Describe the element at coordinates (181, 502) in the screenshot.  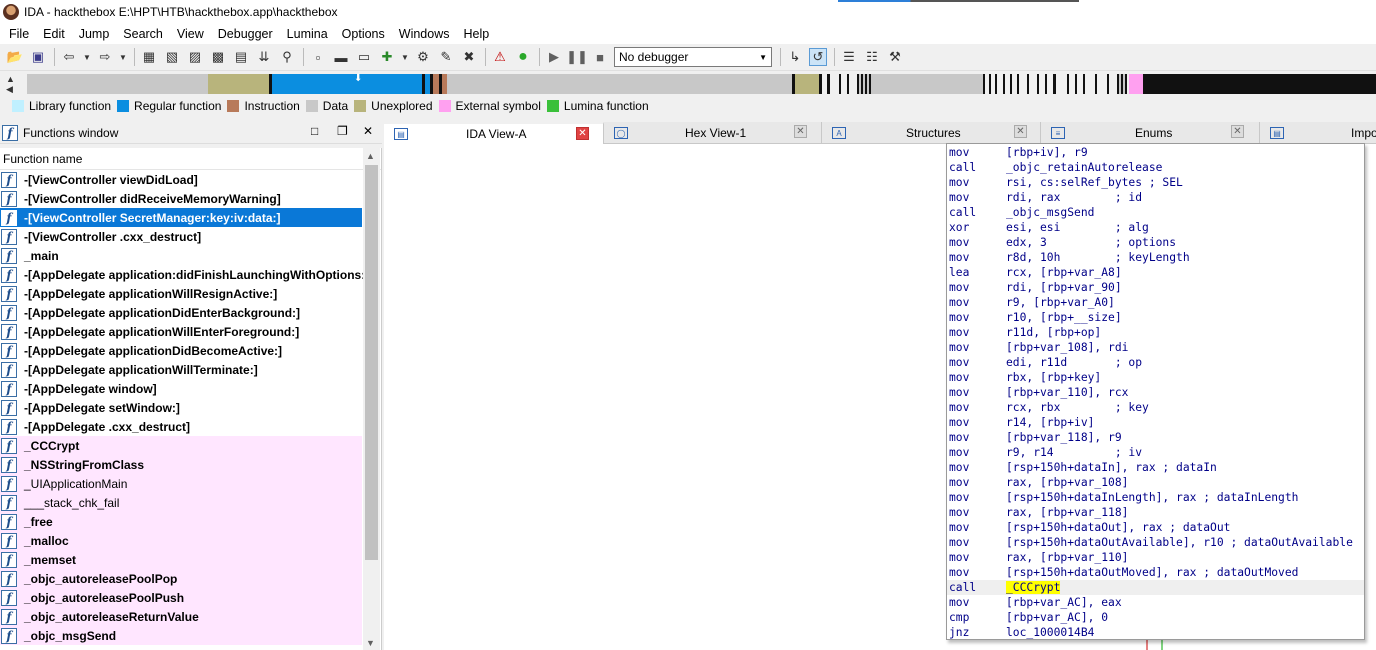
I see `function-row: f ___stack_chk_fail` at that location.